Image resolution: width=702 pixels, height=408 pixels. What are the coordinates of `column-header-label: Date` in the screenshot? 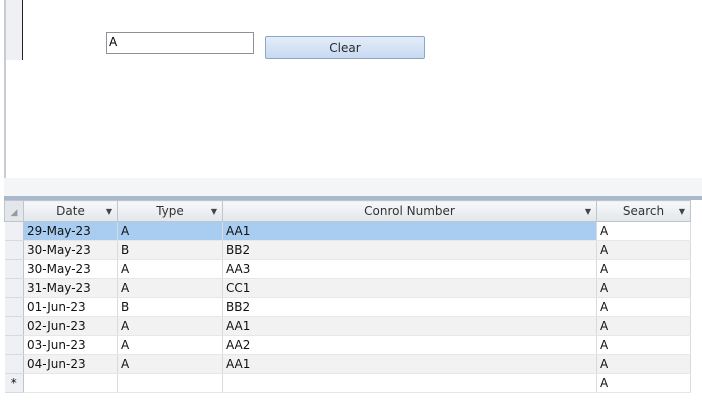 It's located at (70, 211).